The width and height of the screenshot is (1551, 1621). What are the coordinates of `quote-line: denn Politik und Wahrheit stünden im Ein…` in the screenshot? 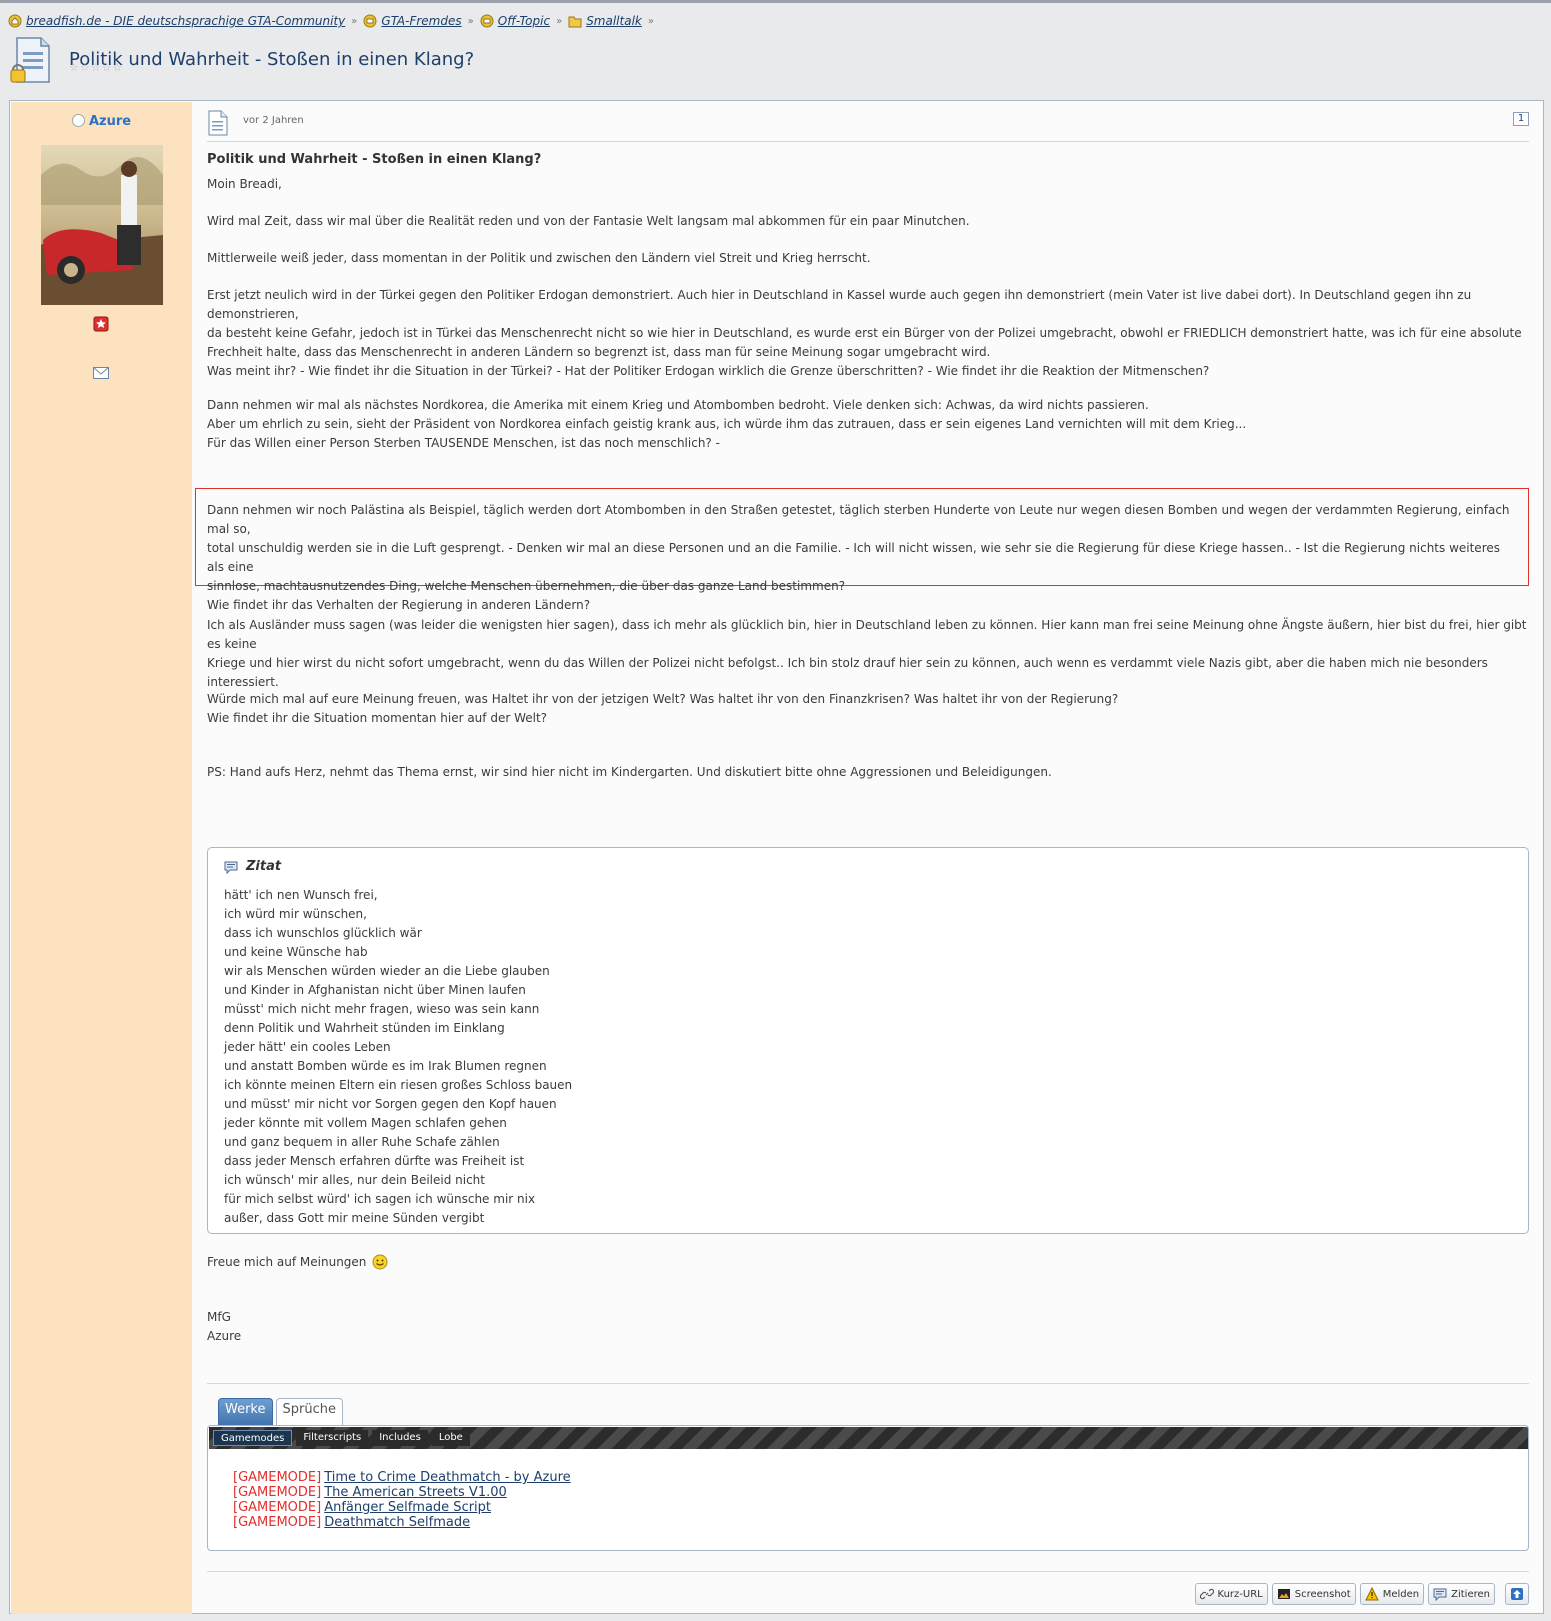 It's located at (364, 1028).